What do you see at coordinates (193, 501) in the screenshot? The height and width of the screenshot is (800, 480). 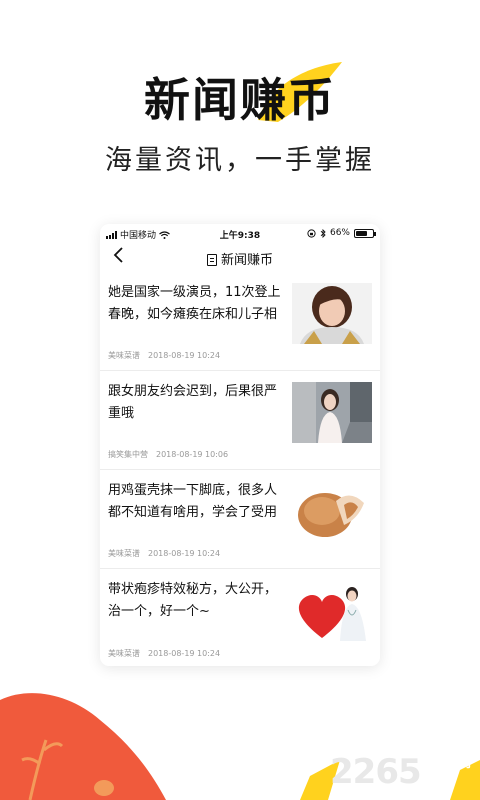 I see `news-title: 用鸡蛋壳抹一下脚底，很多人都不知道有啥用，学会了受用` at bounding box center [193, 501].